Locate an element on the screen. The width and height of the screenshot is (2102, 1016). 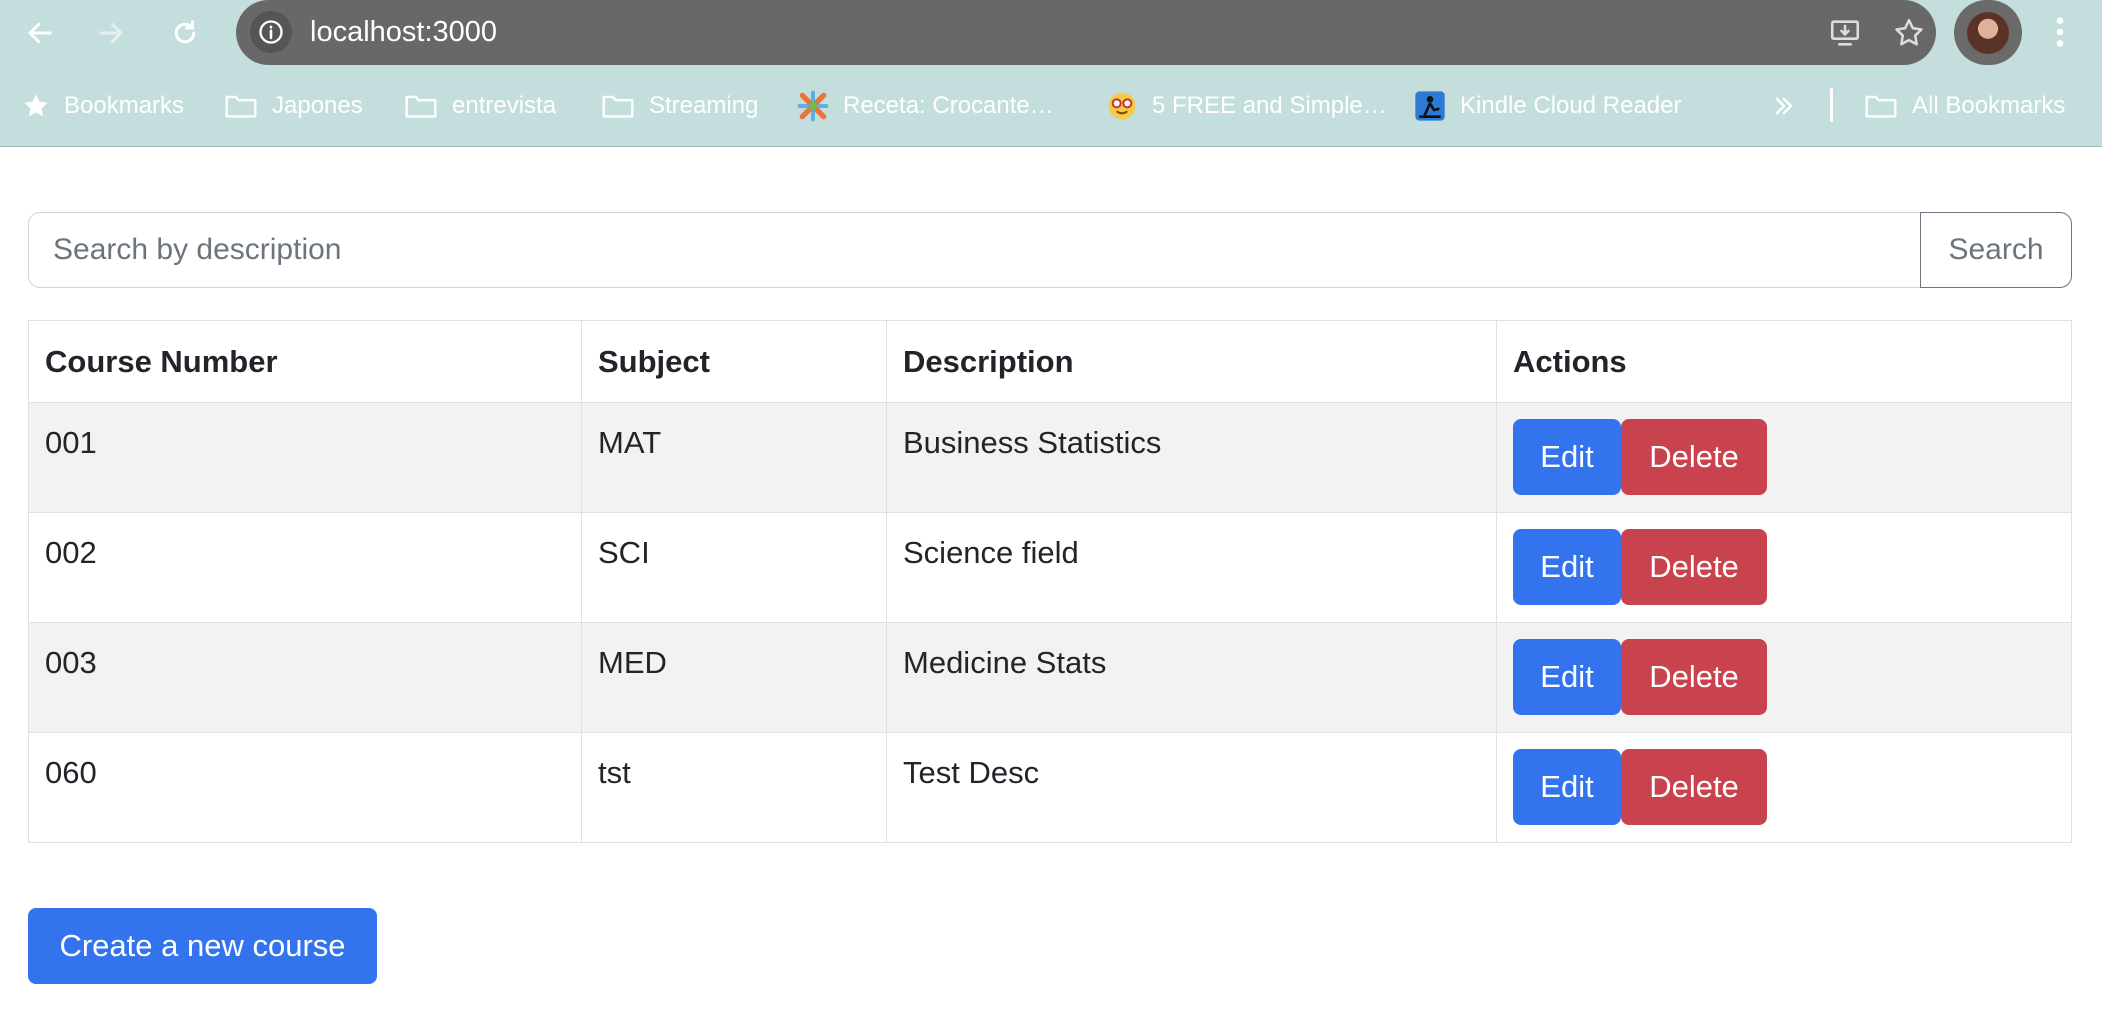
chevron-double-right-icon is located at coordinates (1784, 106).